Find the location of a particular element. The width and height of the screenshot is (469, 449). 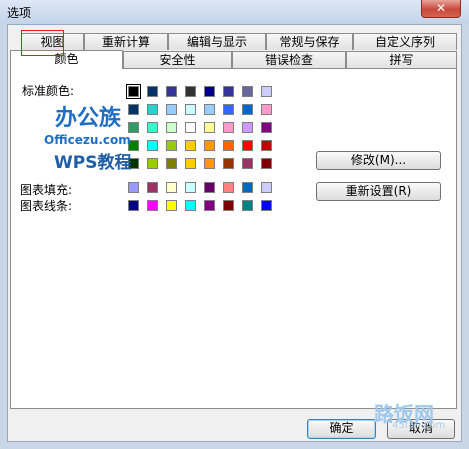

tab-recalculate: 重新计算 is located at coordinates (126, 41).